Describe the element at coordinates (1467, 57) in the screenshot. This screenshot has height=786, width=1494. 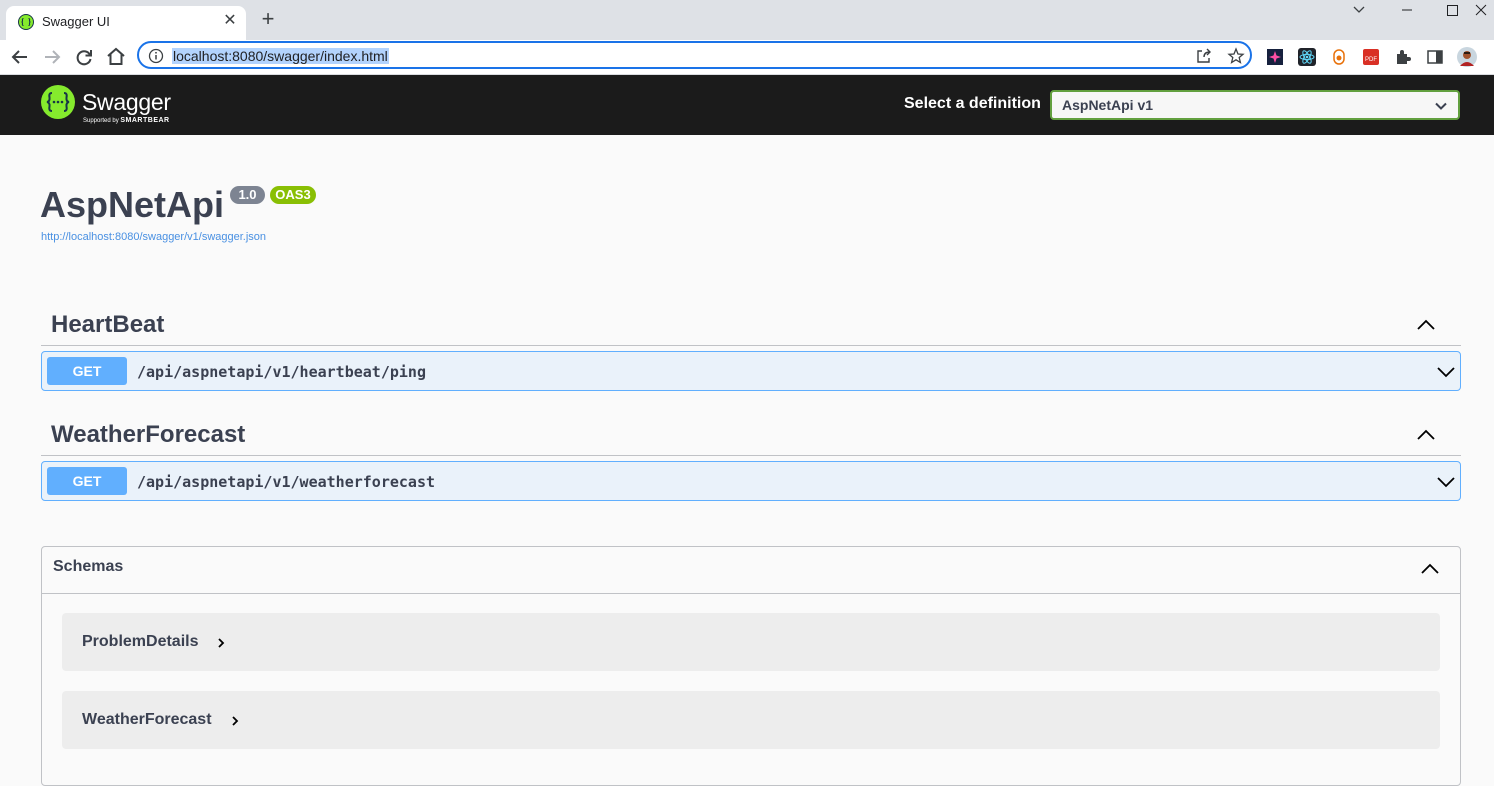
I see `profile-avatar-icon` at that location.